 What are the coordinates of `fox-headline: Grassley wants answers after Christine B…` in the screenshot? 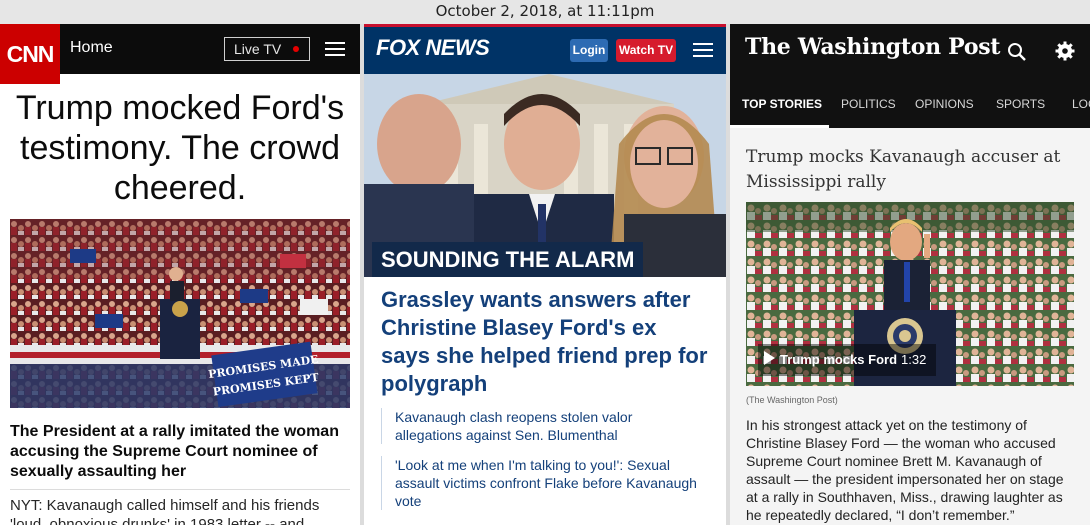 It's located at (546, 342).